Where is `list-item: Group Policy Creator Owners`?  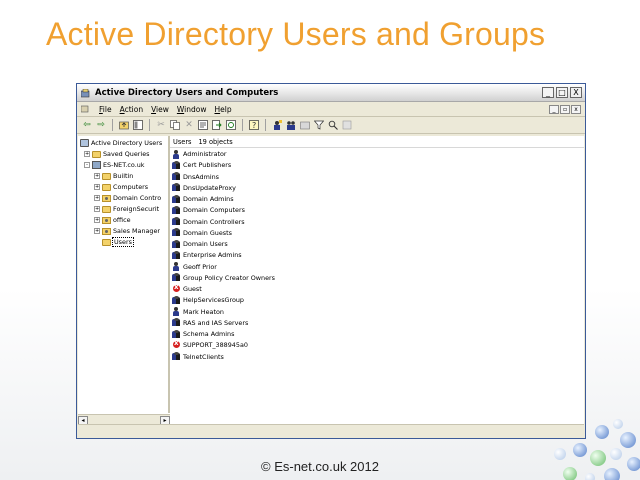
list-item: Group Policy Creator Owners is located at coordinates (223, 278).